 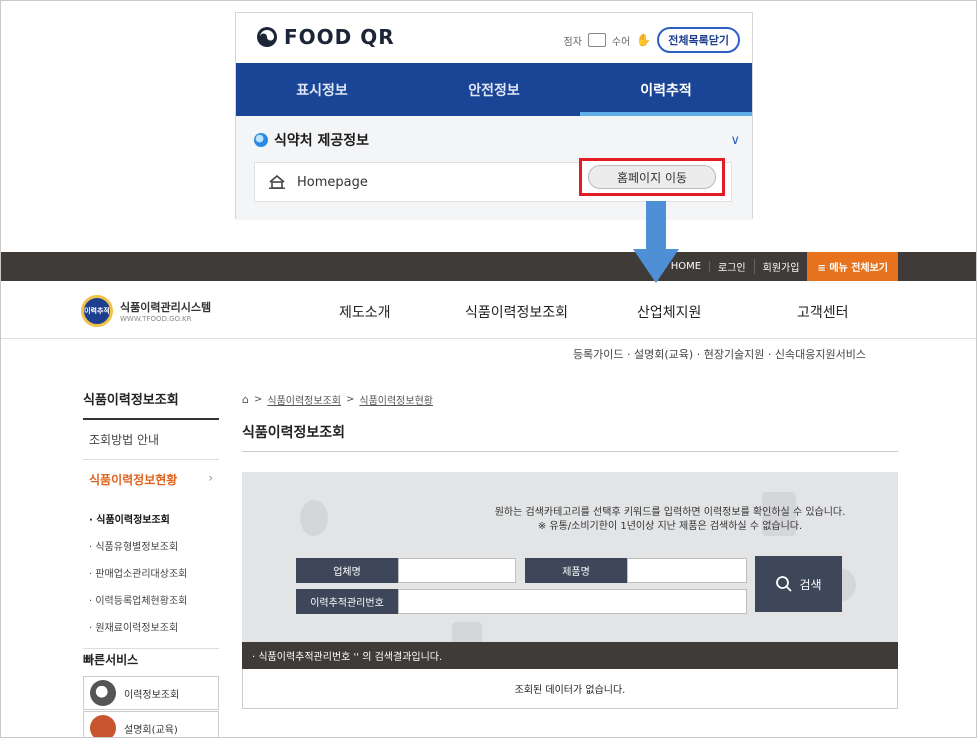 What do you see at coordinates (156, 319) in the screenshot?
I see `site-logo-url: WWW.TFOOD.GO.KR` at bounding box center [156, 319].